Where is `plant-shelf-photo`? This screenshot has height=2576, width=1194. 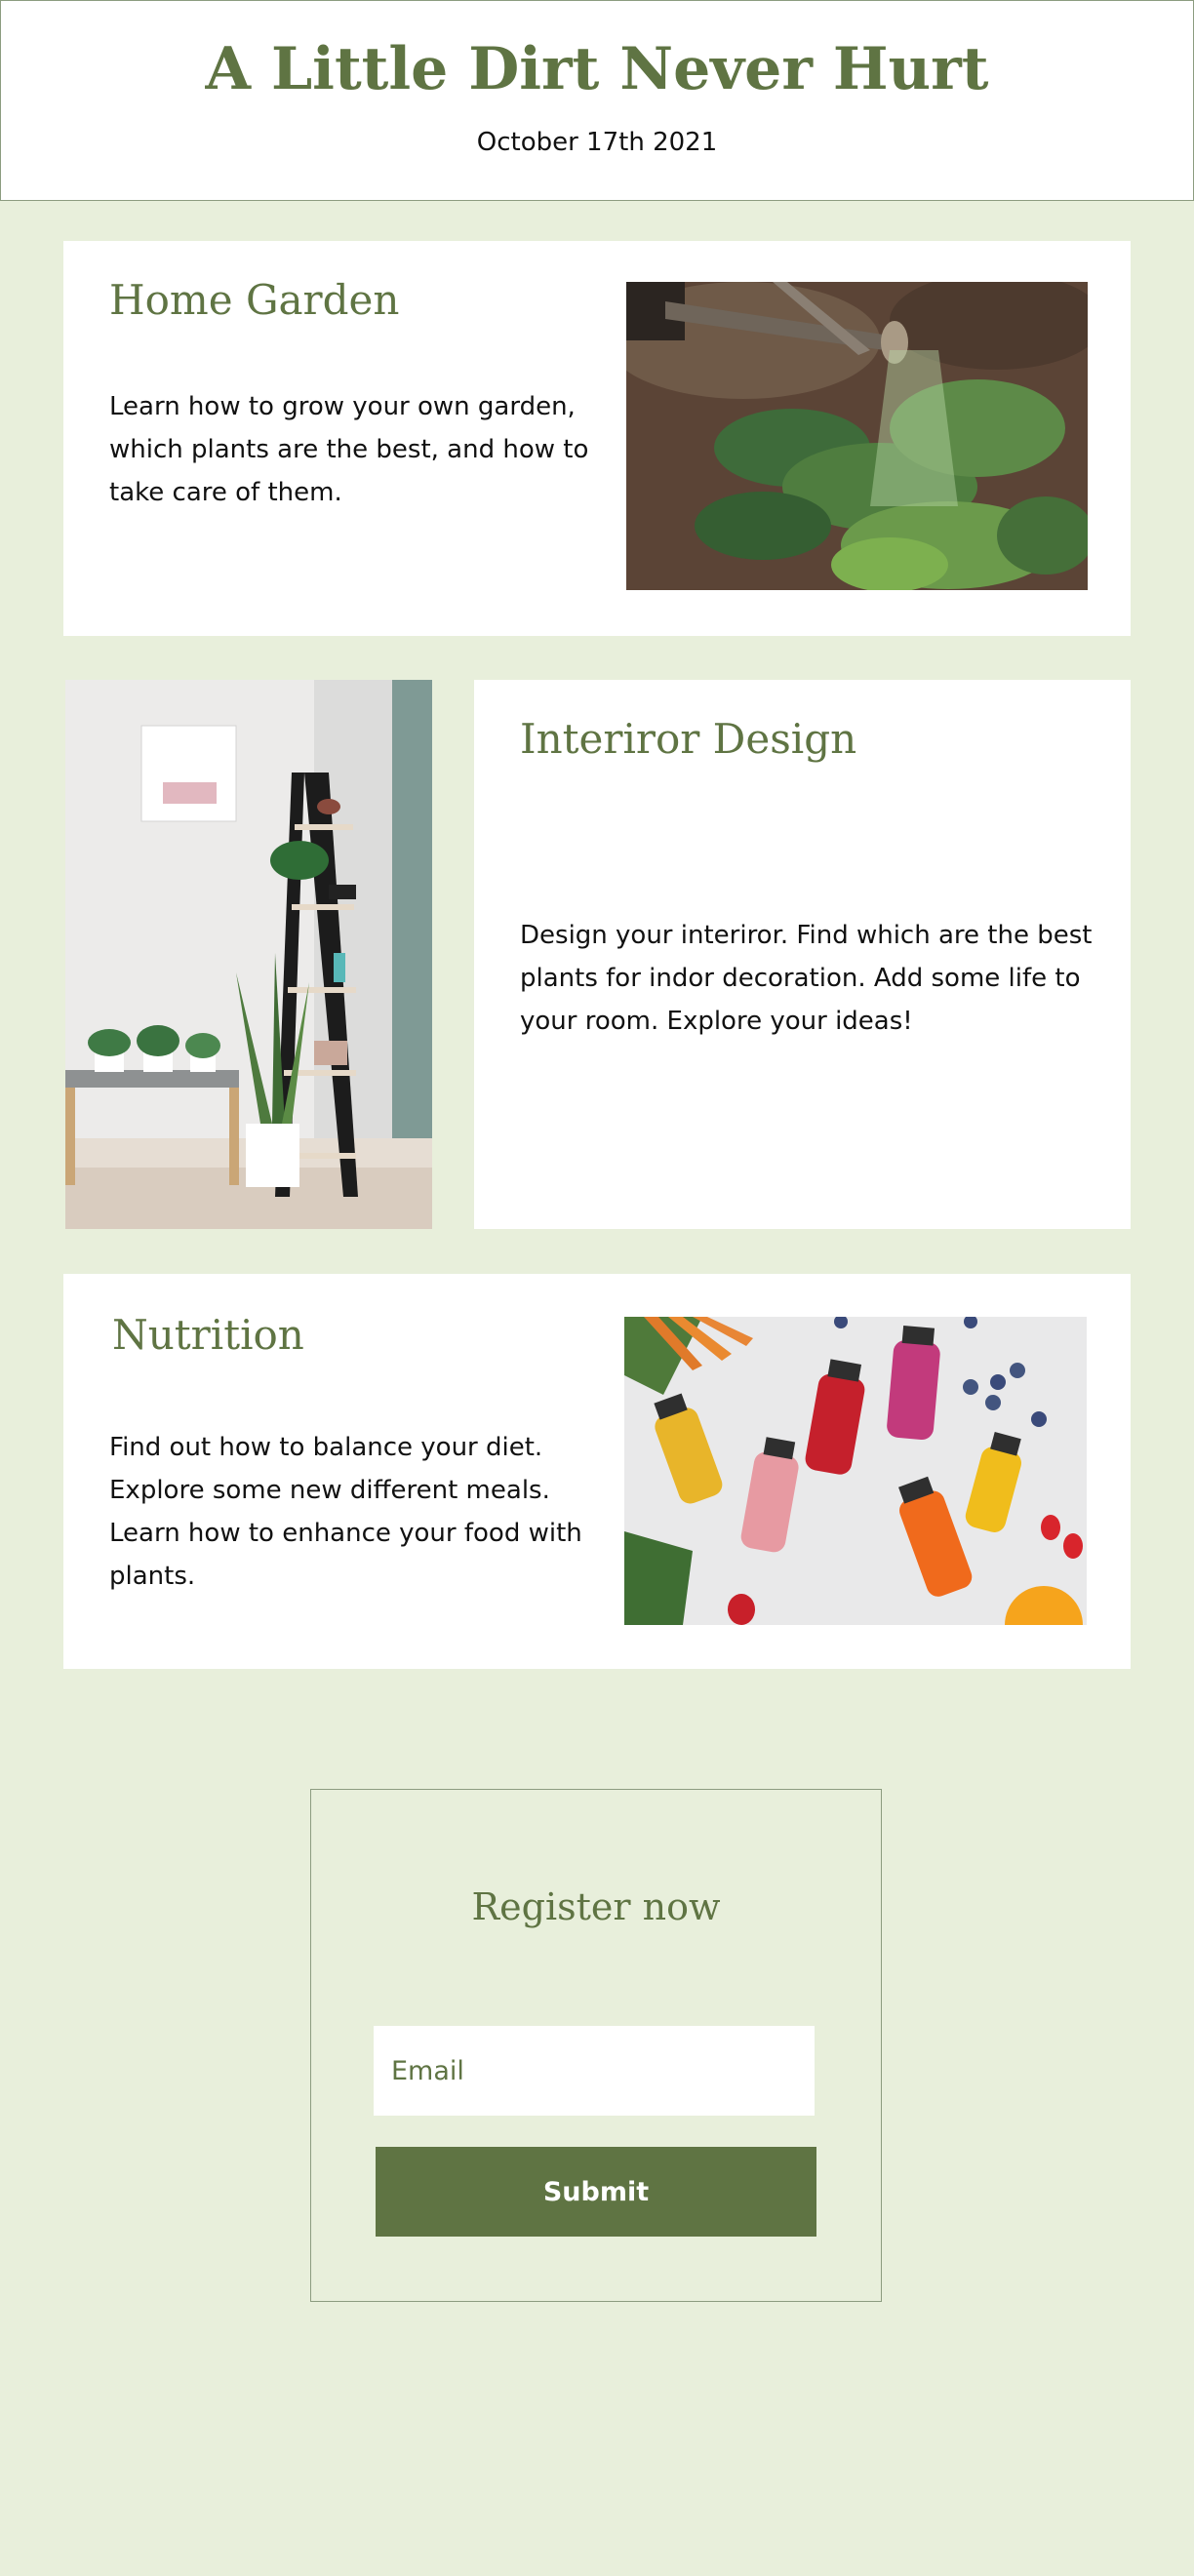 plant-shelf-photo is located at coordinates (248, 954).